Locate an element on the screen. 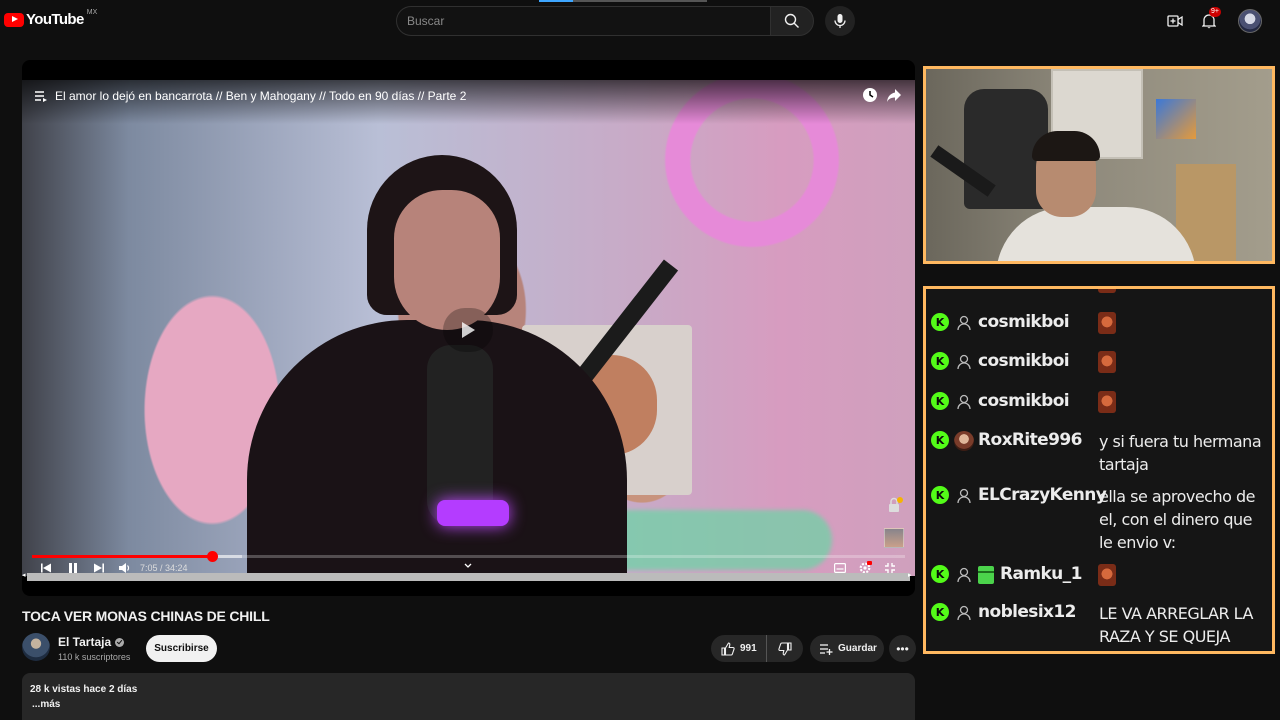  verified-icon is located at coordinates (120, 642).